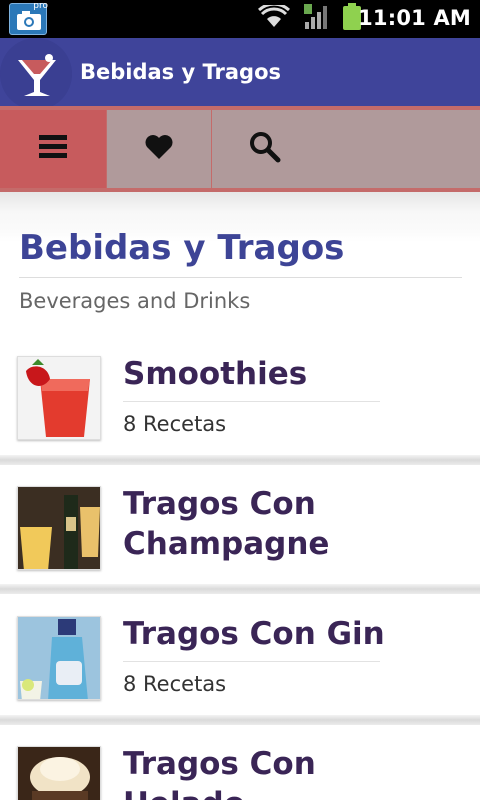 The width and height of the screenshot is (480, 800). I want to click on pro-badge: pro, so click(40, 6).